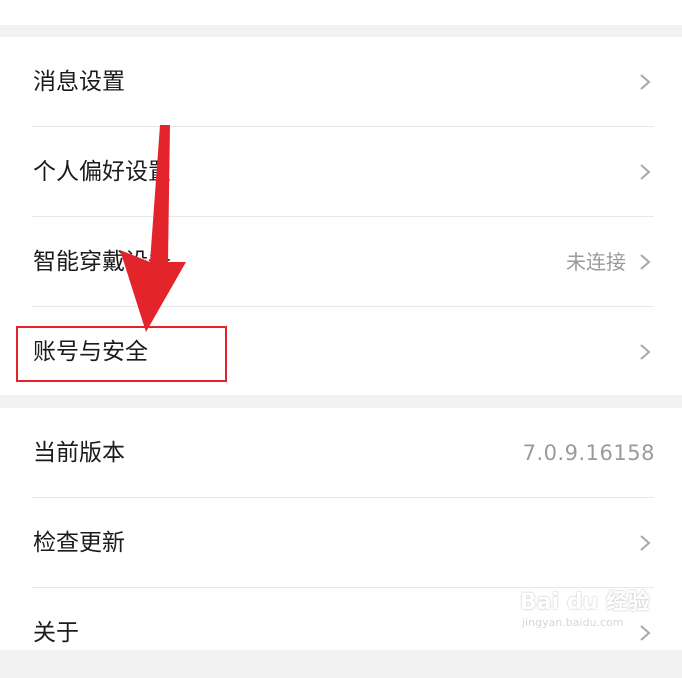 This screenshot has width=682, height=678. What do you see at coordinates (588, 453) in the screenshot?
I see `version-number: 7.0.9.16158` at bounding box center [588, 453].